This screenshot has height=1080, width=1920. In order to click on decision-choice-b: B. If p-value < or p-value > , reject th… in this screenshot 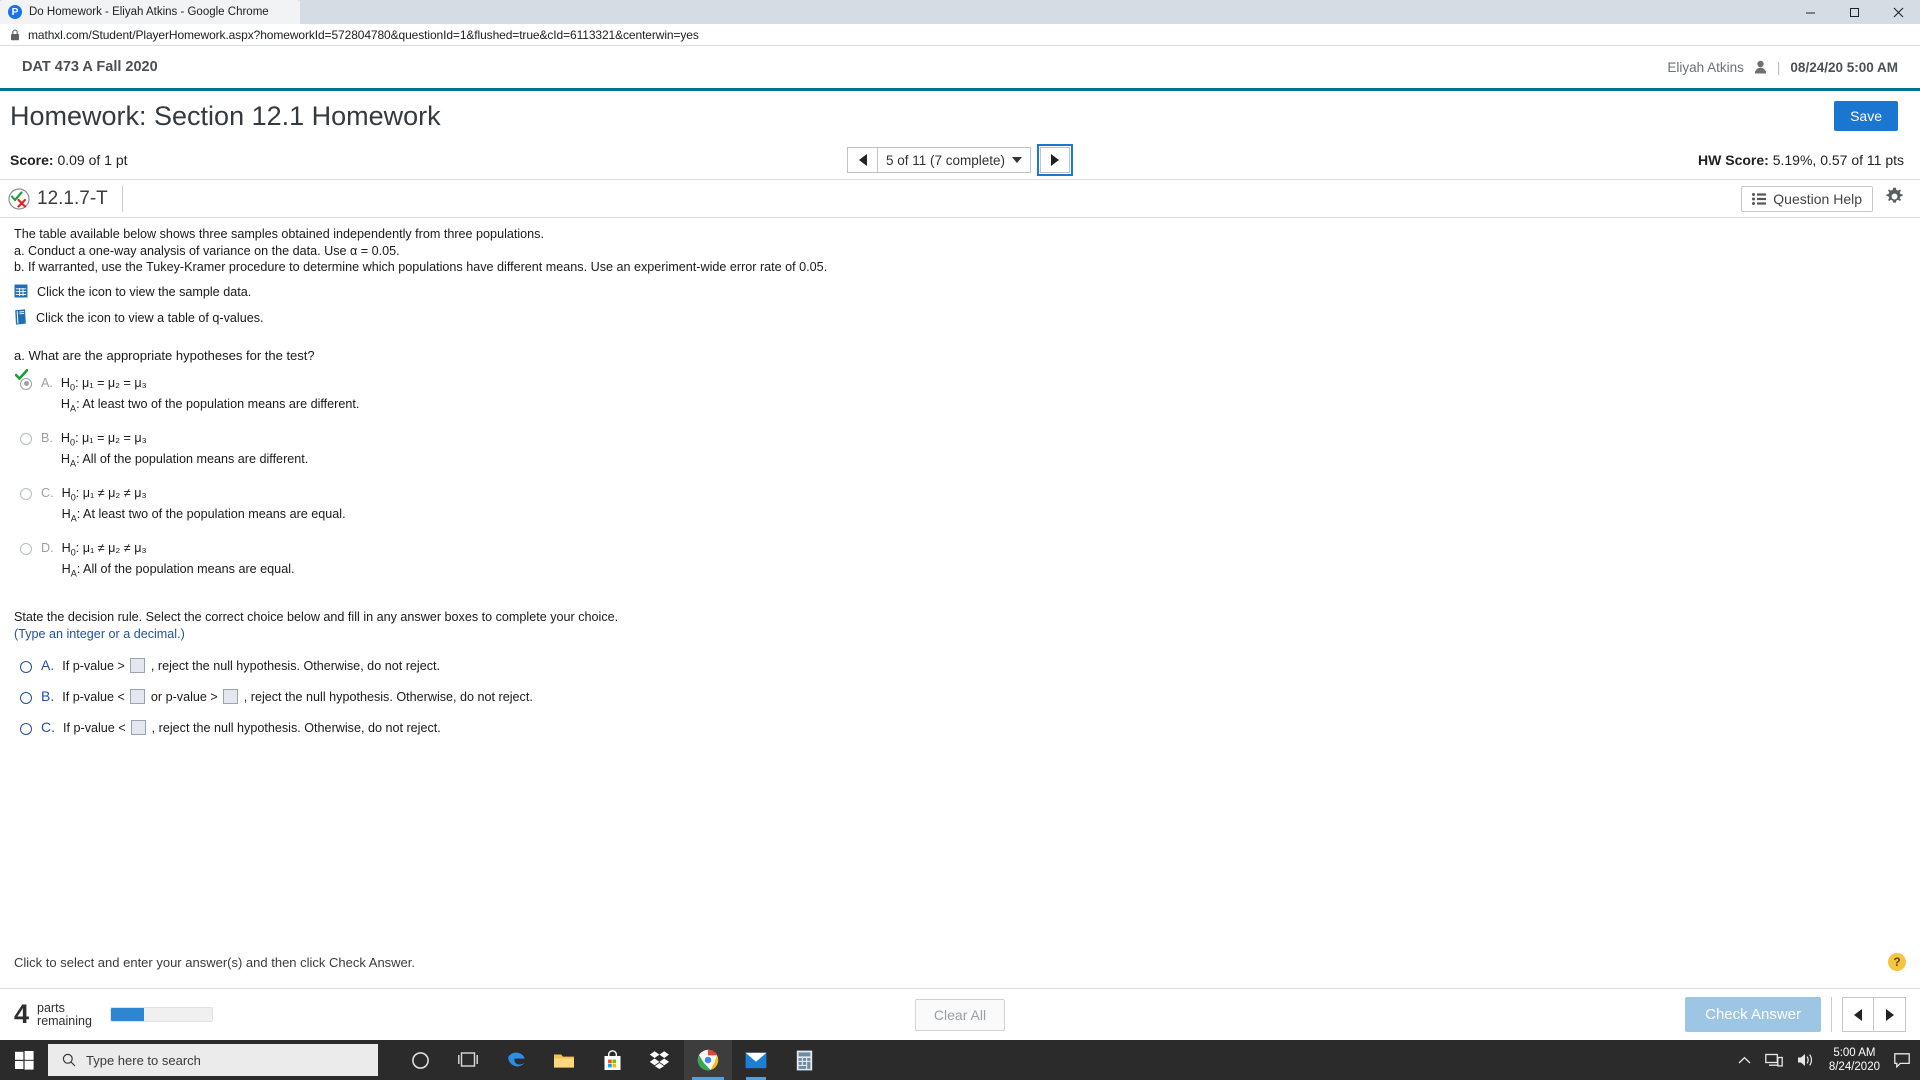, I will do `click(960, 696)`.